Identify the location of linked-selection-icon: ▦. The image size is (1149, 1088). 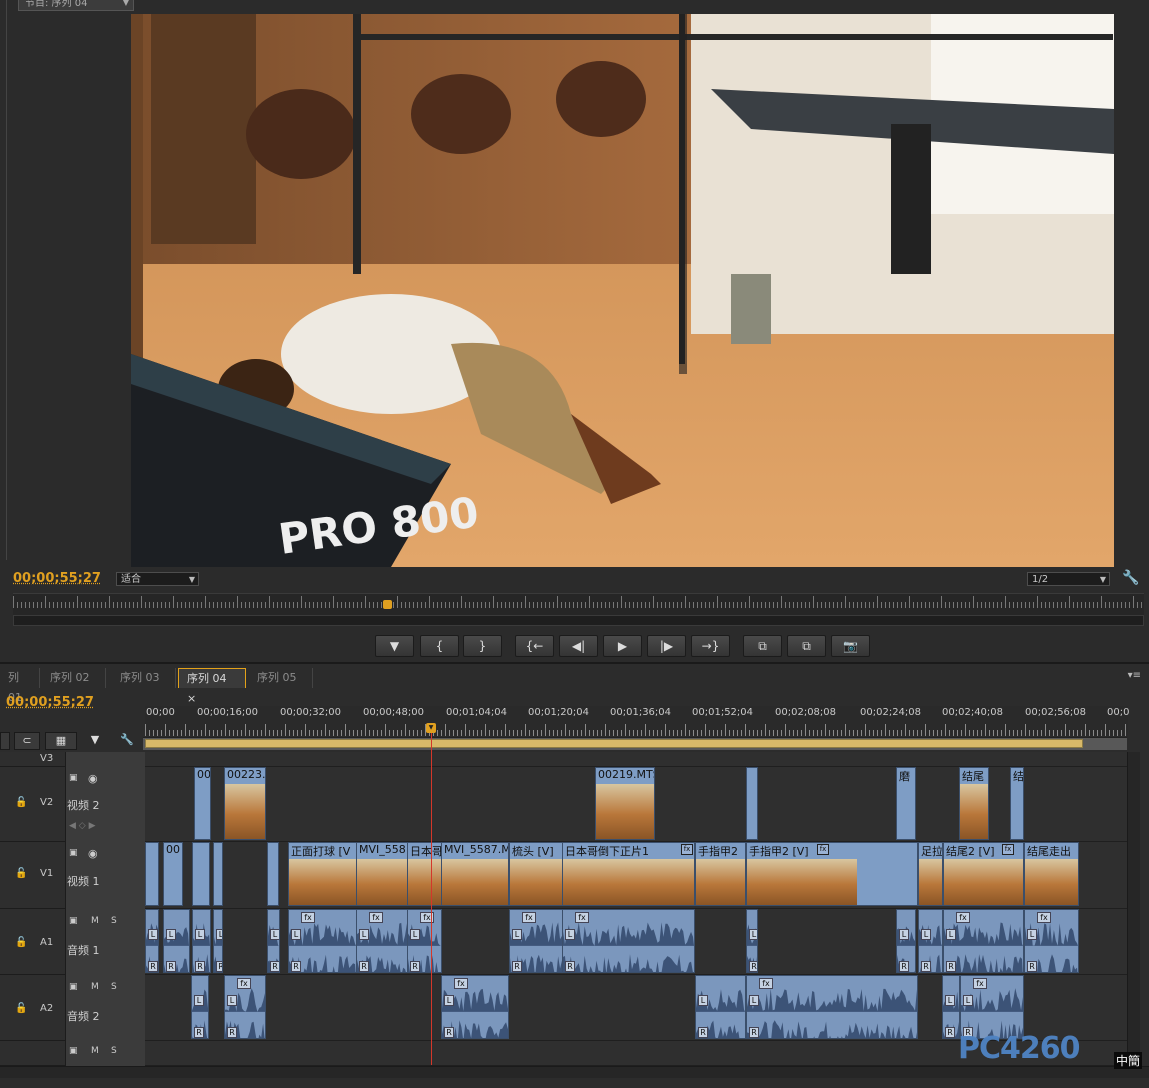
(61, 741).